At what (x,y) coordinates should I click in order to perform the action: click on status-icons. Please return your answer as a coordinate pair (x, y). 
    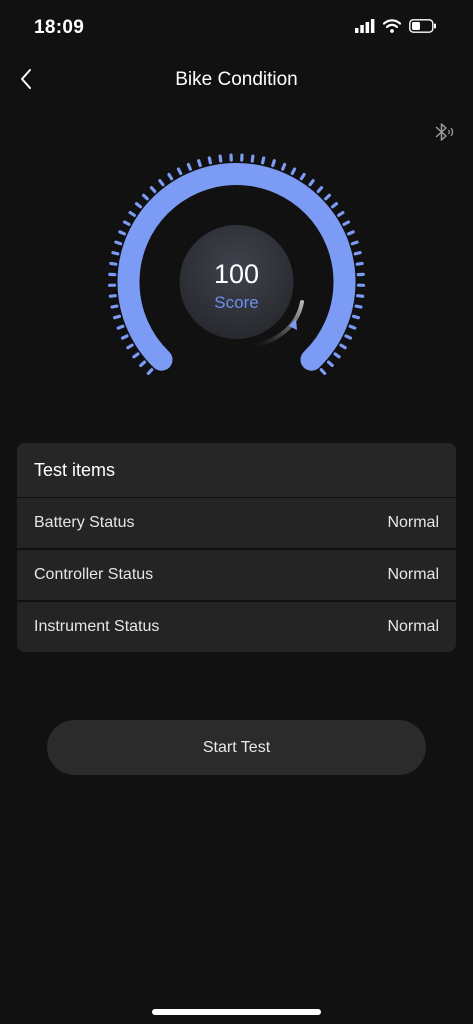
    Looking at the image, I should click on (396, 28).